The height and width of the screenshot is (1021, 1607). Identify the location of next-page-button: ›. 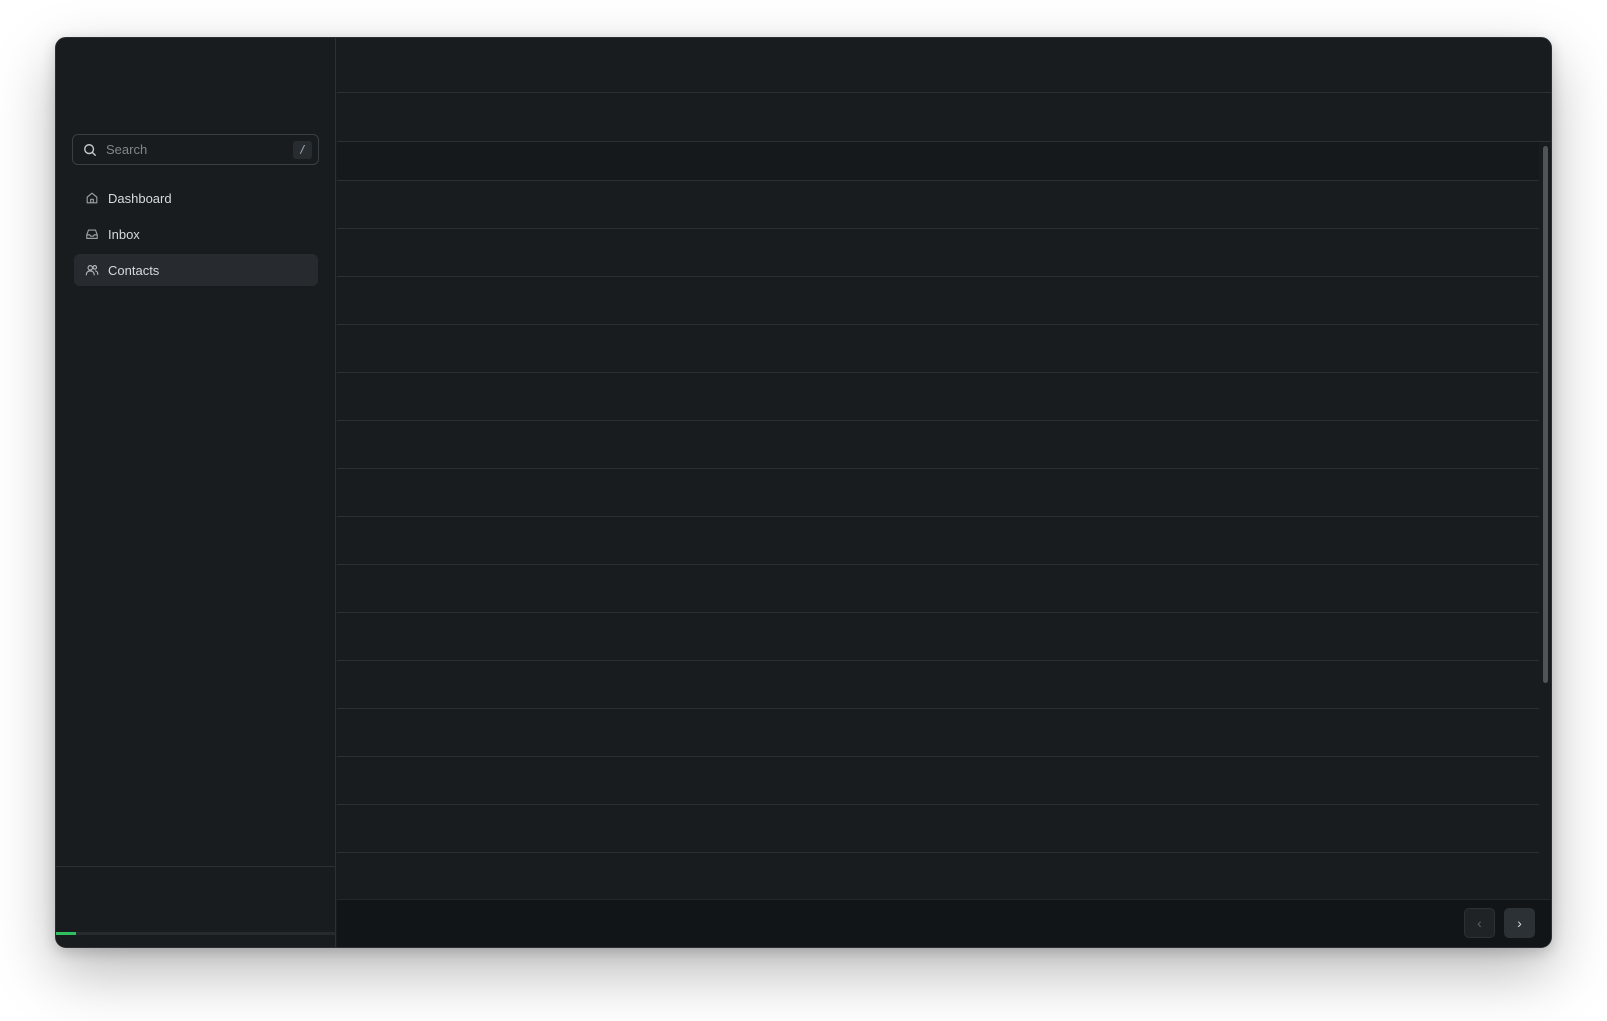
(1519, 923).